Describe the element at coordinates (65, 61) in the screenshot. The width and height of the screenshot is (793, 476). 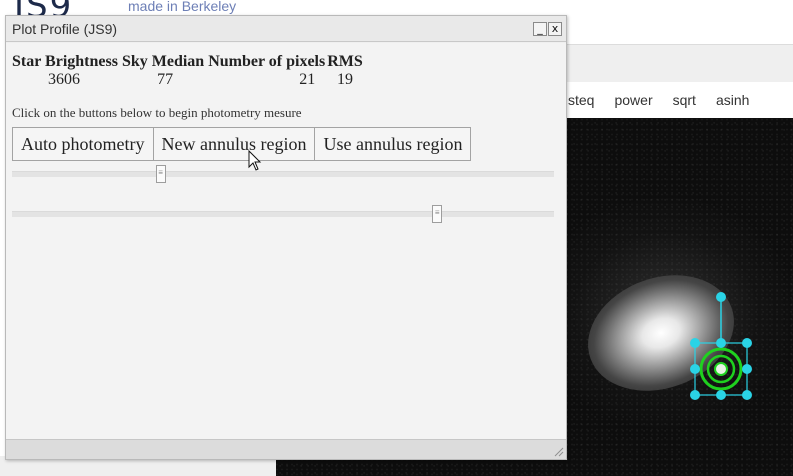
I see `header-star-brightness: Star Brightness` at that location.